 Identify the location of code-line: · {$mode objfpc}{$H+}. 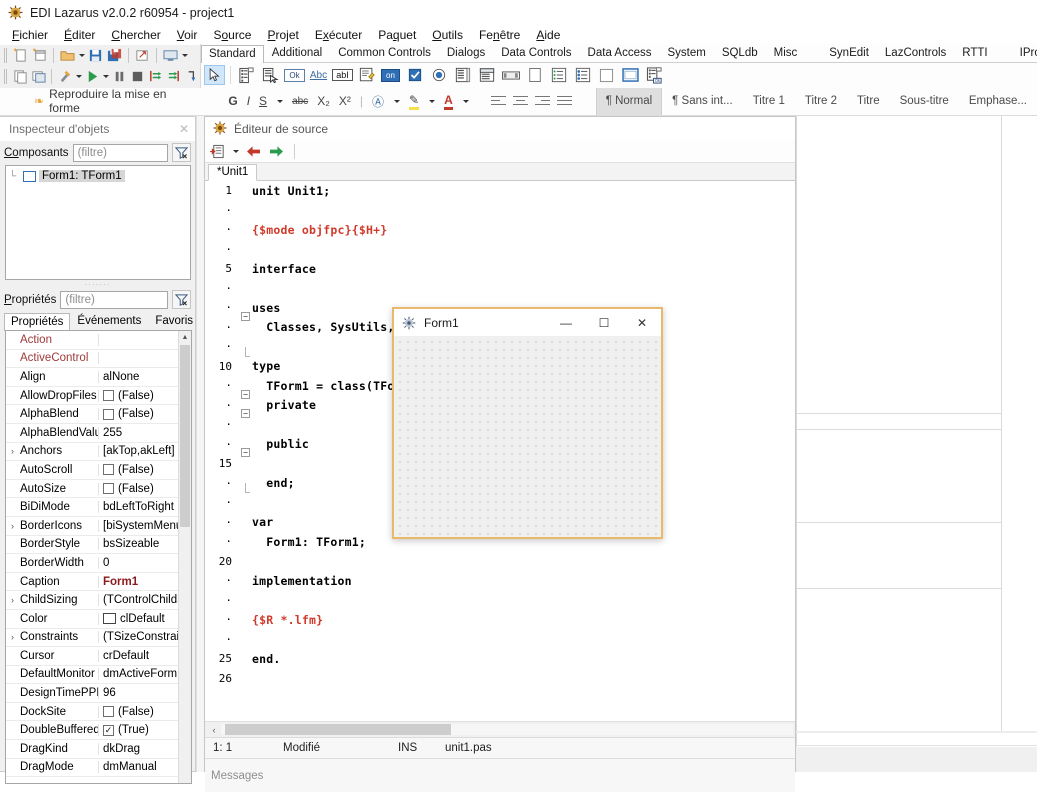
(500, 230).